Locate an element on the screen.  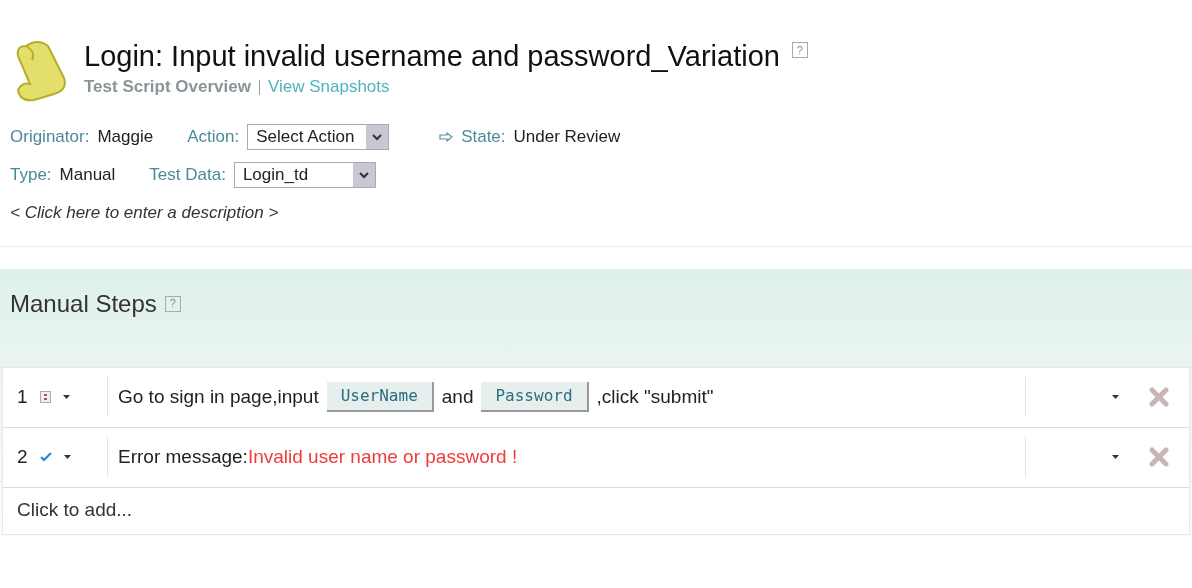
arrow-icon is located at coordinates (446, 137).